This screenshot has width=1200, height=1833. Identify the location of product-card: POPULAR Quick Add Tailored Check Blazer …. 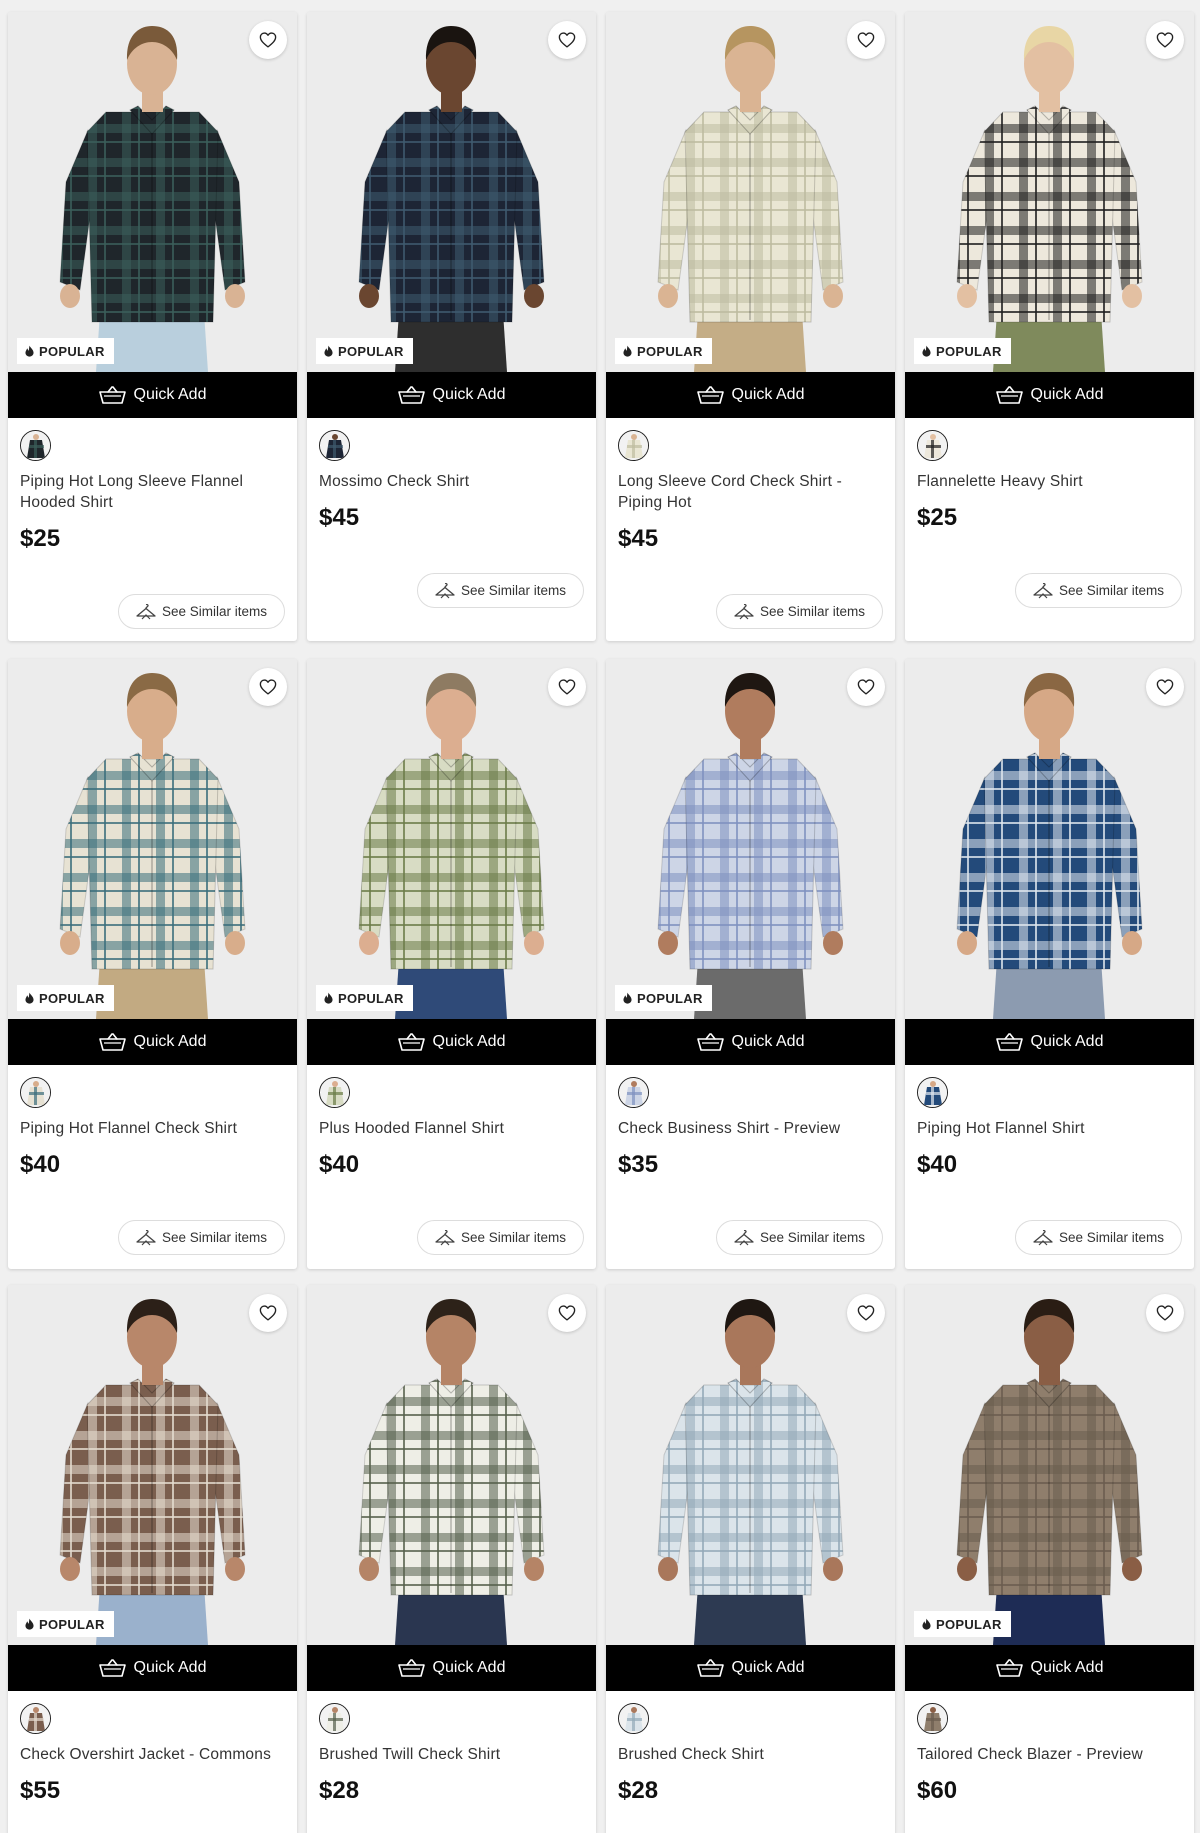
(1049, 1559).